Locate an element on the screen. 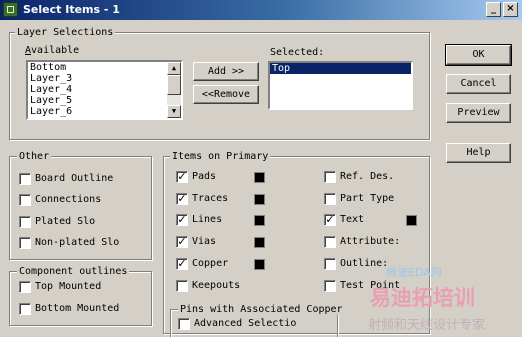 Image resolution: width=522 pixels, height=337 pixels. available-label: Available is located at coordinates (52, 50).